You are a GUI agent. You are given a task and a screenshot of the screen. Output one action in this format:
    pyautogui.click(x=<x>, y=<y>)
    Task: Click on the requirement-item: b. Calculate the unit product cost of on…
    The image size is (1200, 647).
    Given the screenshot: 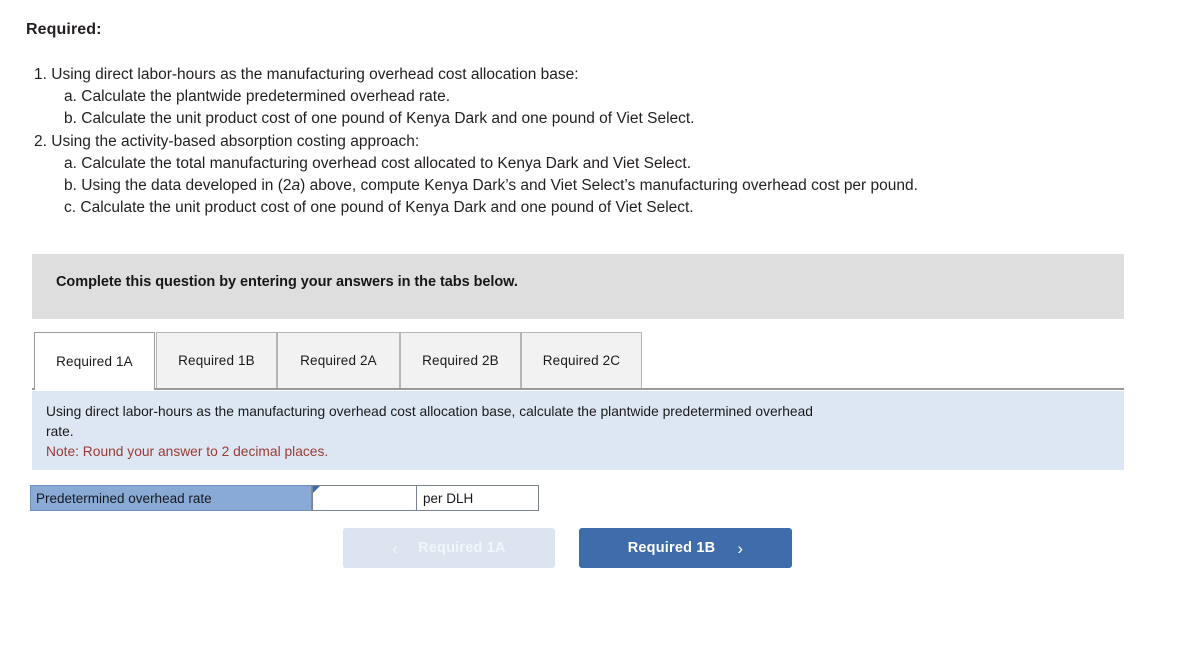 What is the action you would take?
    pyautogui.click(x=606, y=119)
    